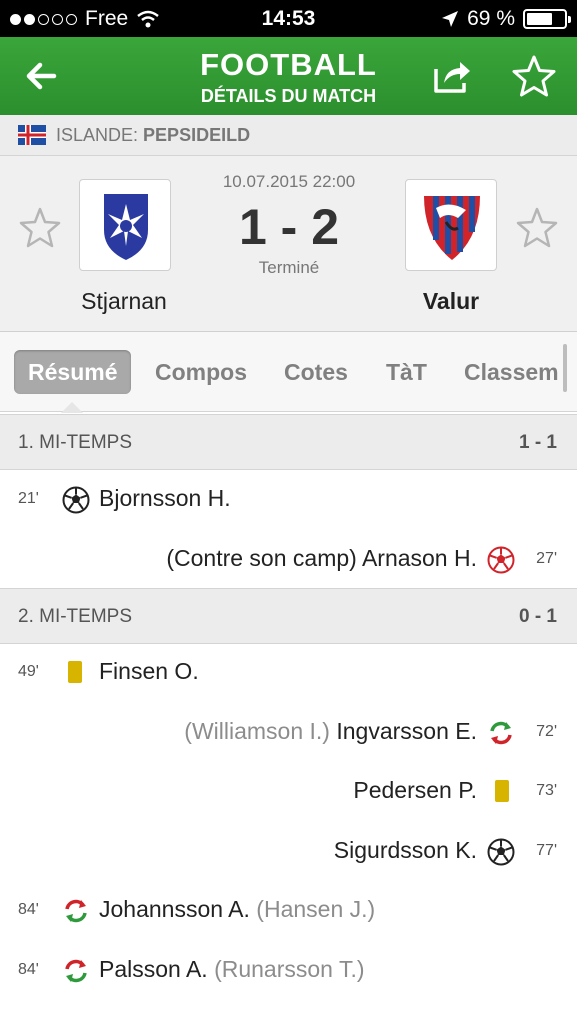 This screenshot has height=1024, width=577. Describe the element at coordinates (501, 560) in the screenshot. I see `own-goal-icon` at that location.